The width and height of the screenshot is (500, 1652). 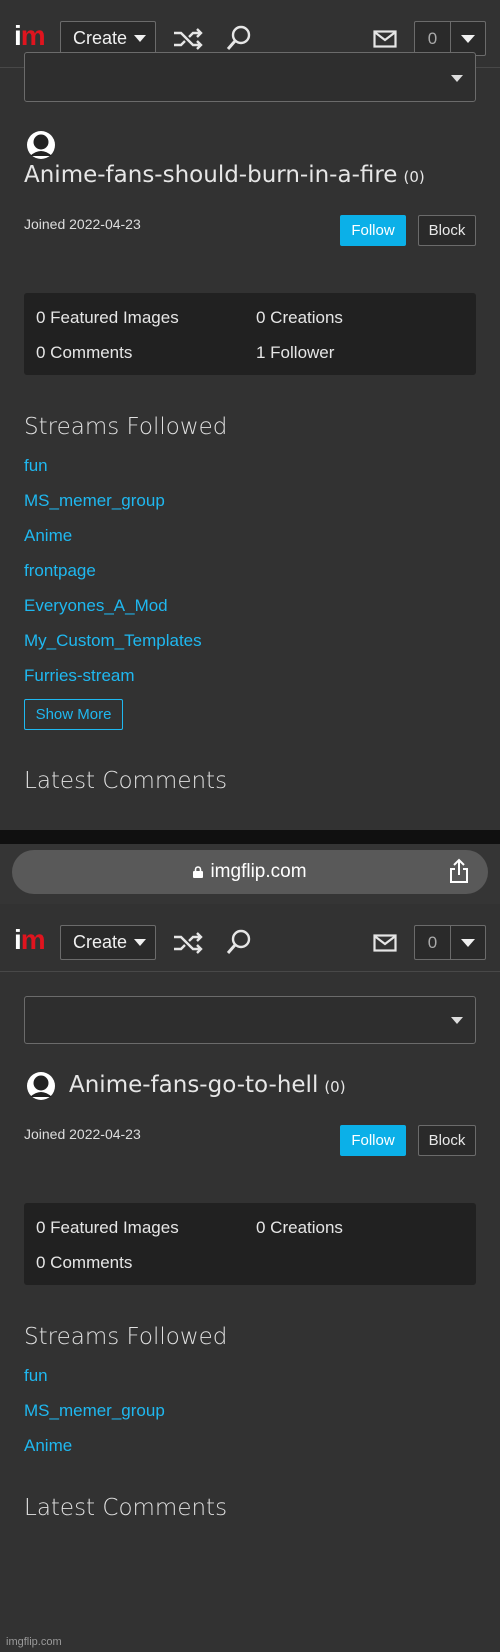 What do you see at coordinates (73, 714) in the screenshot?
I see `show-more-button: Show More` at bounding box center [73, 714].